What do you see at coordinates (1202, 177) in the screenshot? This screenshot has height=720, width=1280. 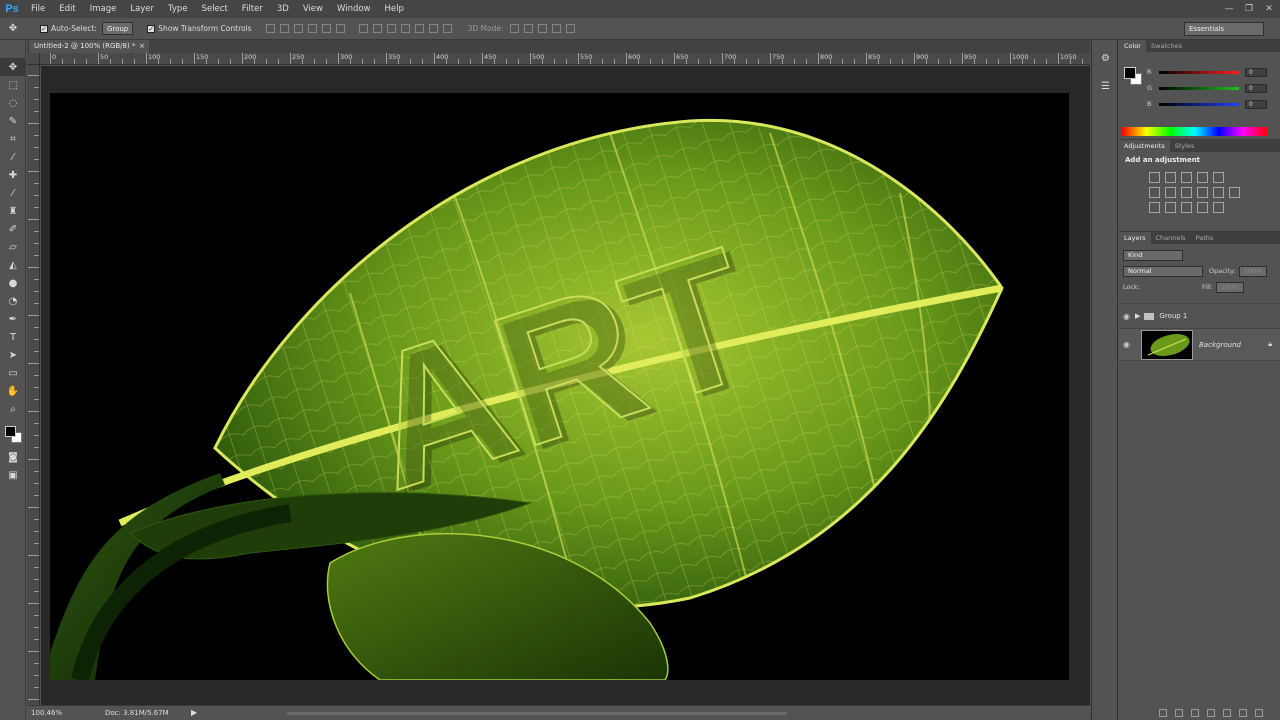 I see `exposure-icon` at bounding box center [1202, 177].